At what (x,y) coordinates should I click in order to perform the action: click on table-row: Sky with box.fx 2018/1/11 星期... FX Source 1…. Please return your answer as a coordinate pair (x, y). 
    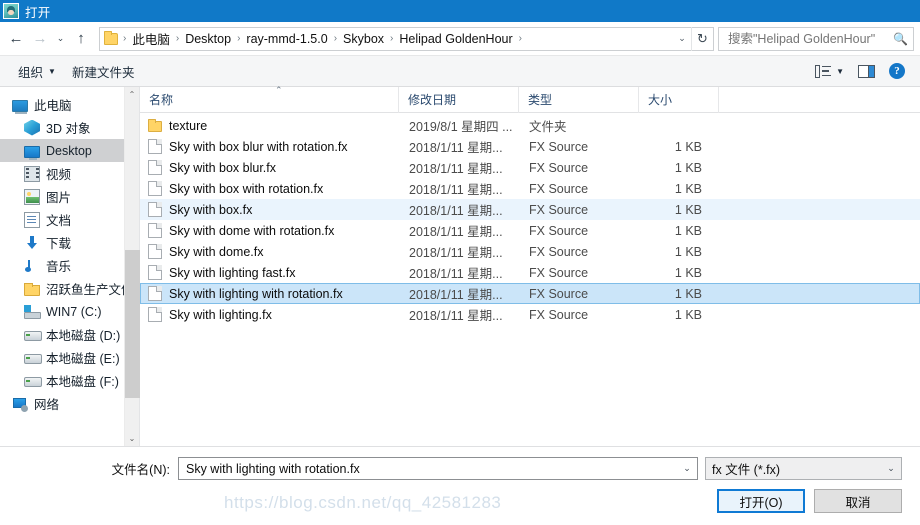
    Looking at the image, I should click on (530, 209).